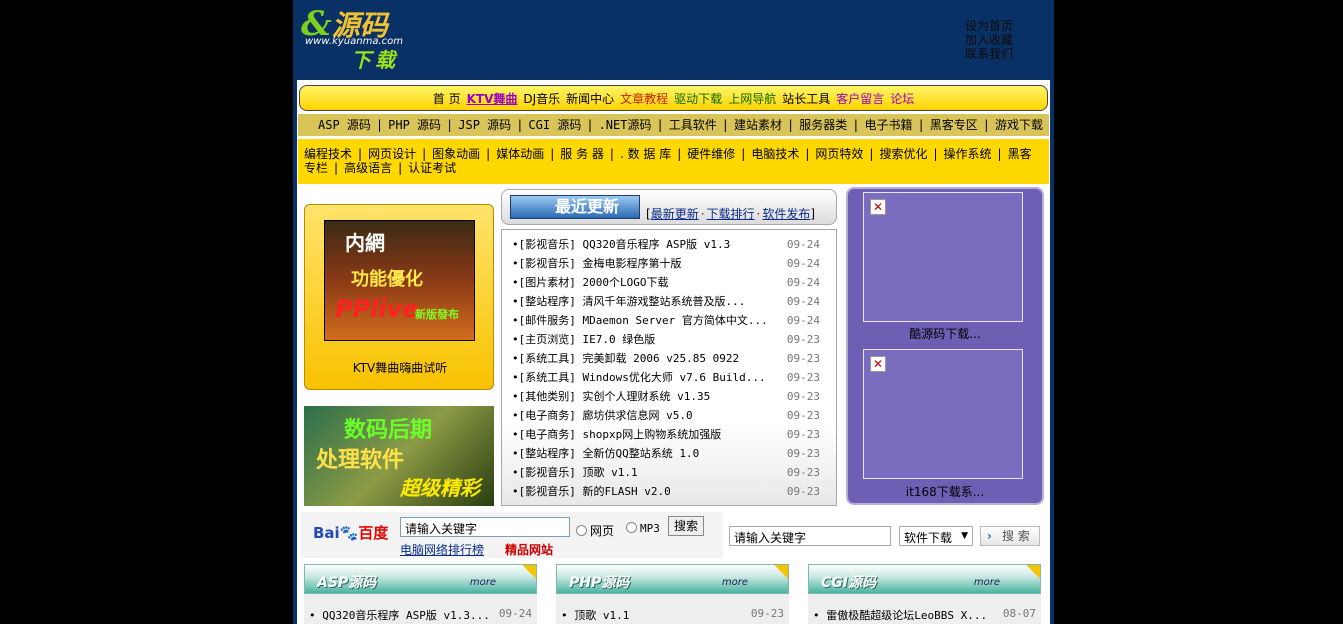  I want to click on topic-nav-item: 编程技术, so click(328, 154).